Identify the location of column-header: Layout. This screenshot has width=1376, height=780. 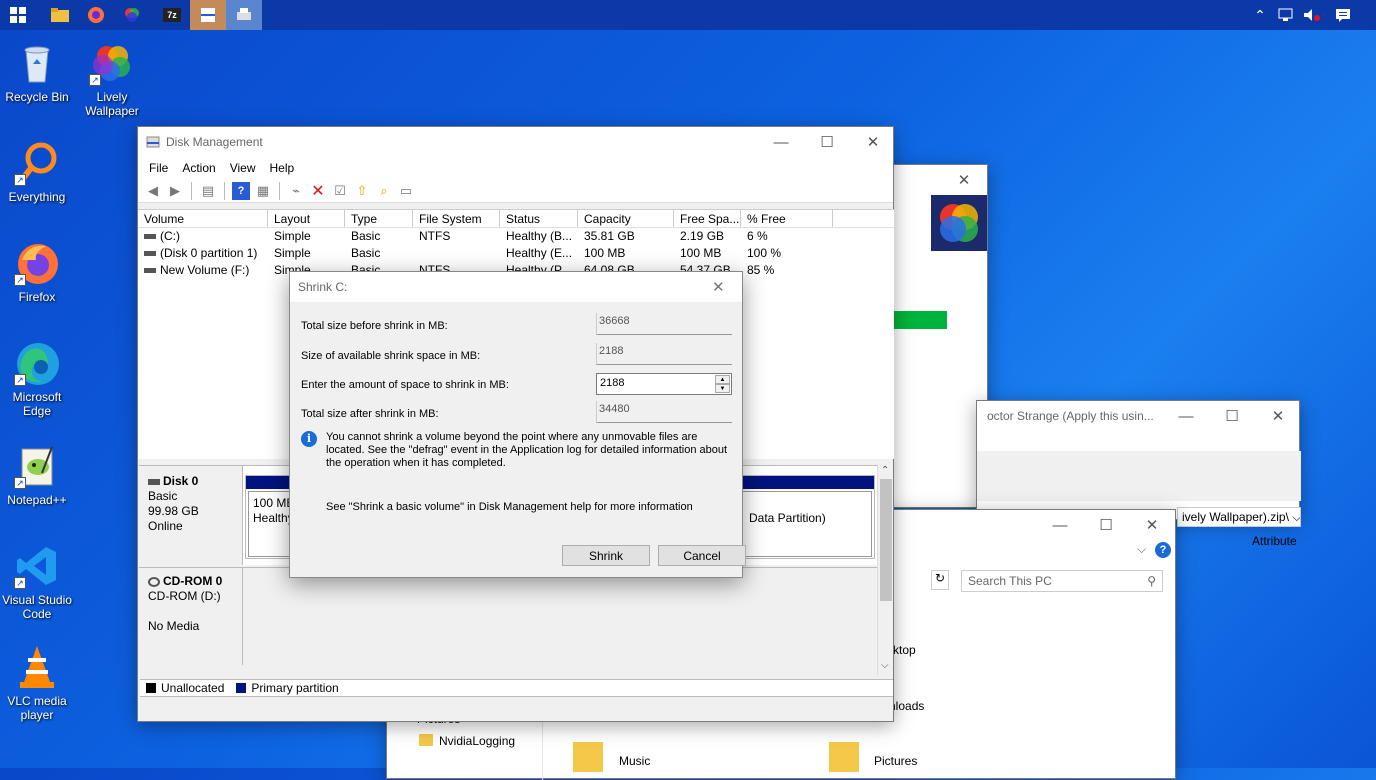
(306, 218).